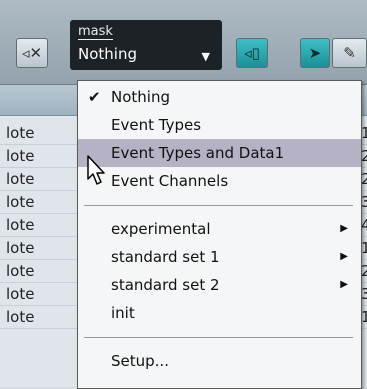  I want to click on menu-item-event-types: Event Types, so click(219, 125).